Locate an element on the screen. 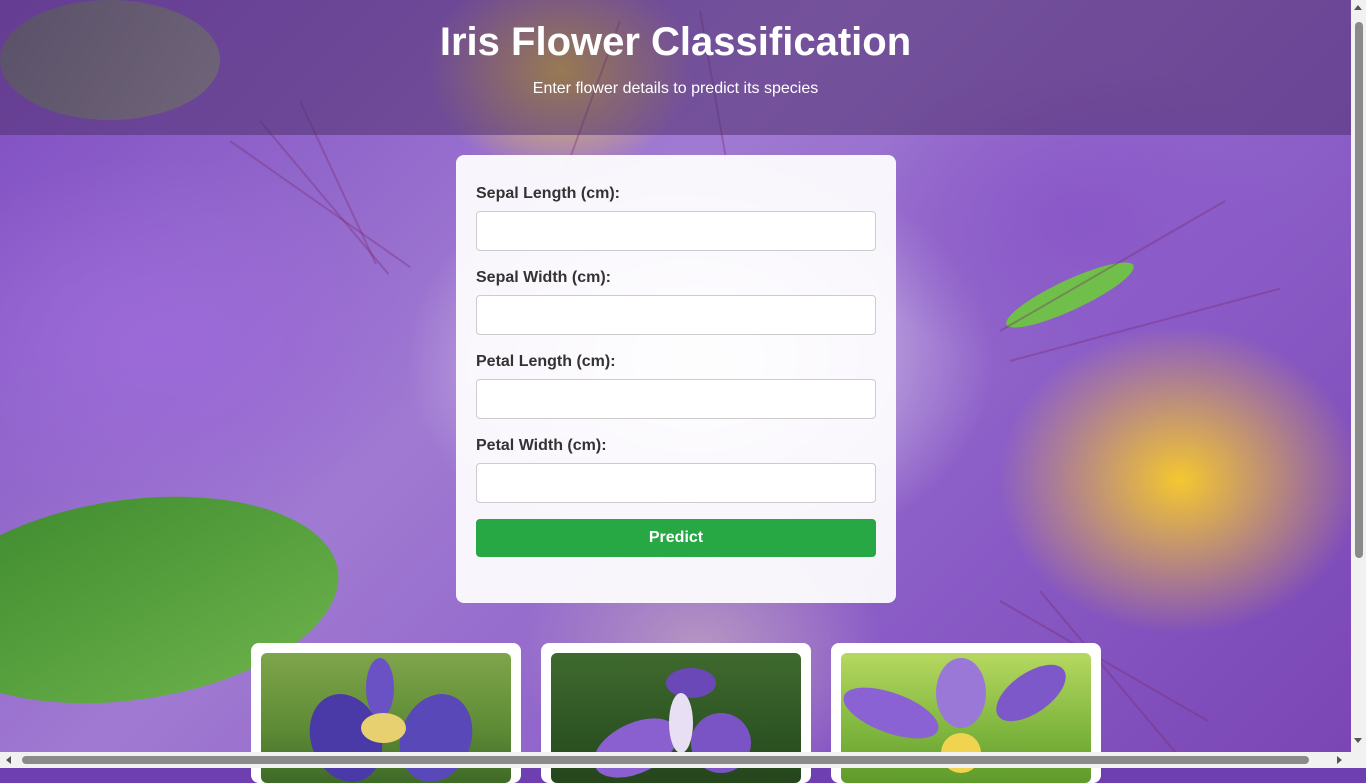 The width and height of the screenshot is (1366, 783). petal-vein is located at coordinates (320, 204).